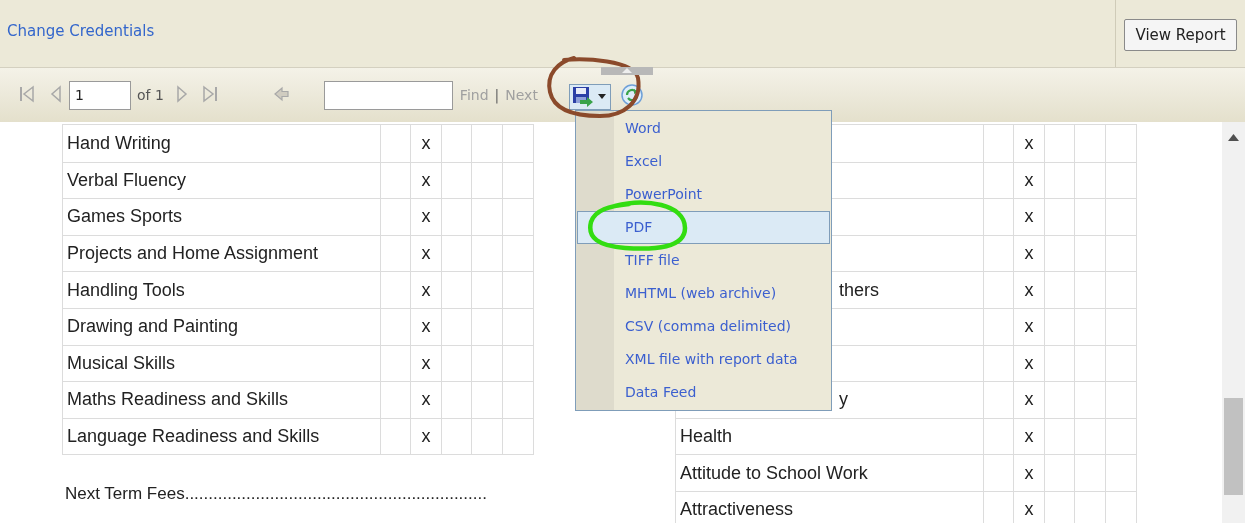 This screenshot has width=1245, height=523. I want to click on export-menu-item: Data Feed, so click(703, 392).